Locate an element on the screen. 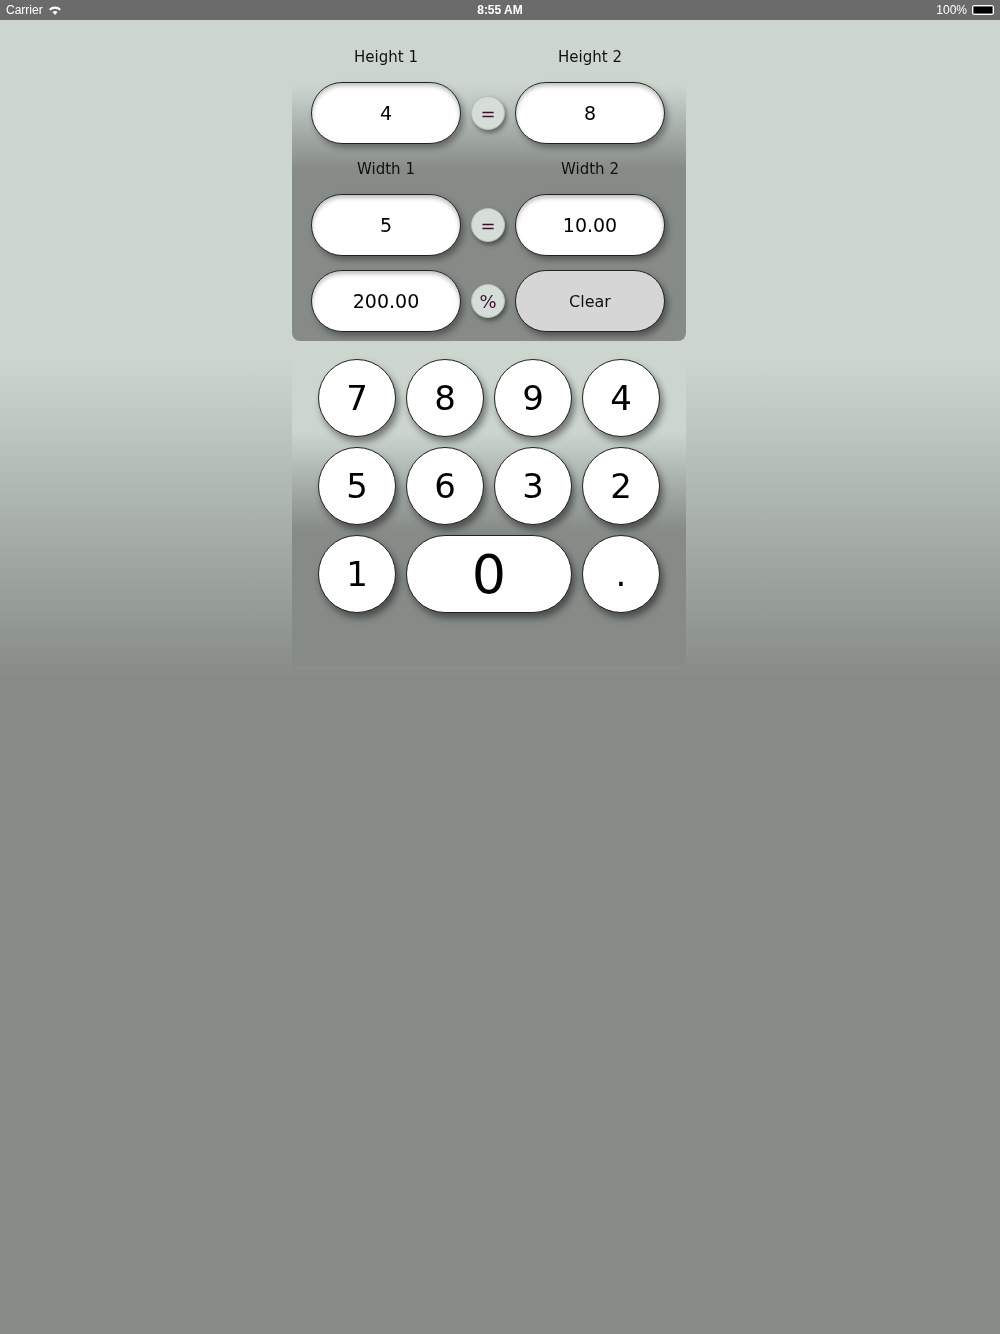 This screenshot has width=1000, height=1334. input-field: 200.00 is located at coordinates (386, 301).